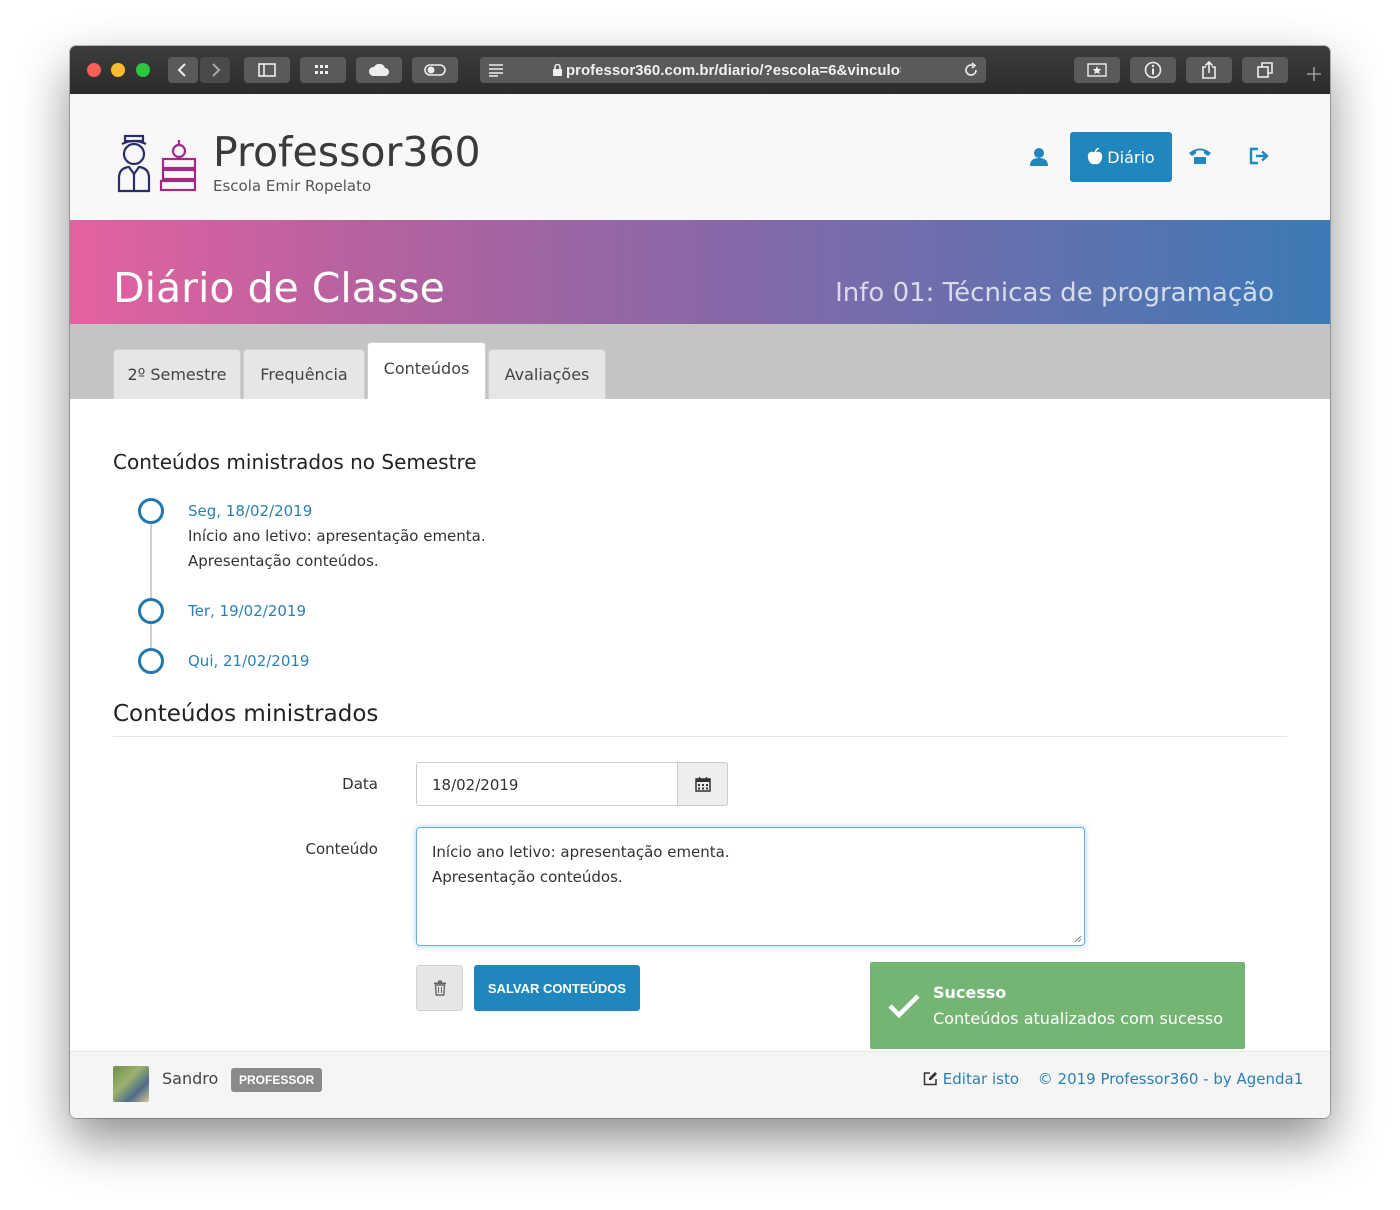 This screenshot has width=1400, height=1210. I want to click on new-tab-button, so click(1314, 74).